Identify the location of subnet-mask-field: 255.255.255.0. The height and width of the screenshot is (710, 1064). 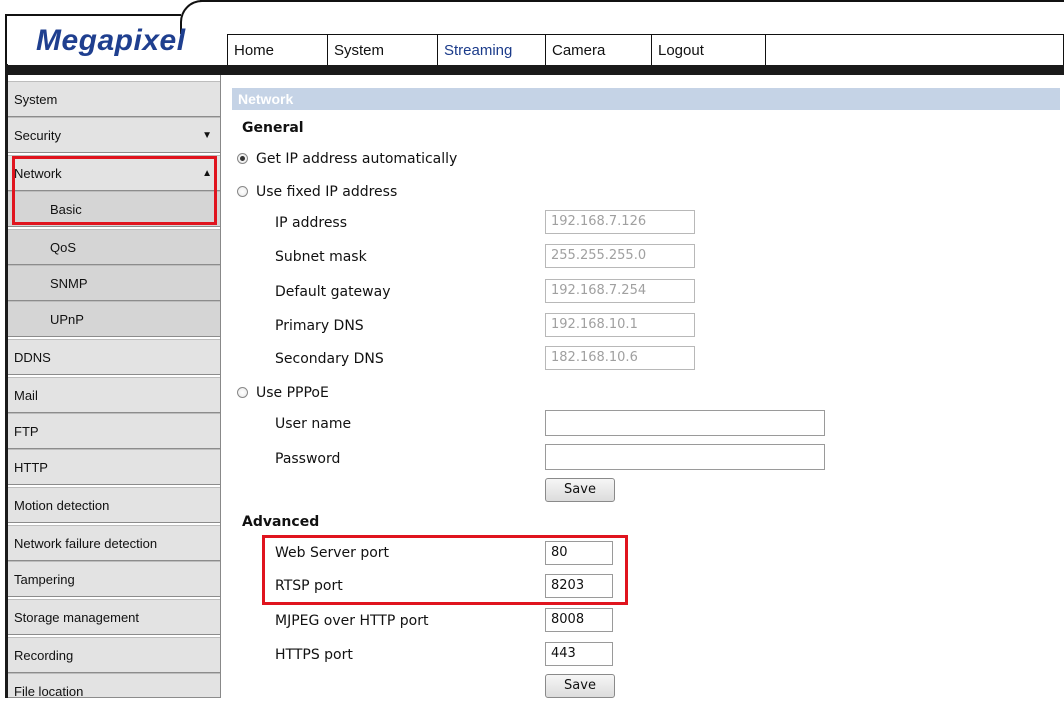
(620, 256).